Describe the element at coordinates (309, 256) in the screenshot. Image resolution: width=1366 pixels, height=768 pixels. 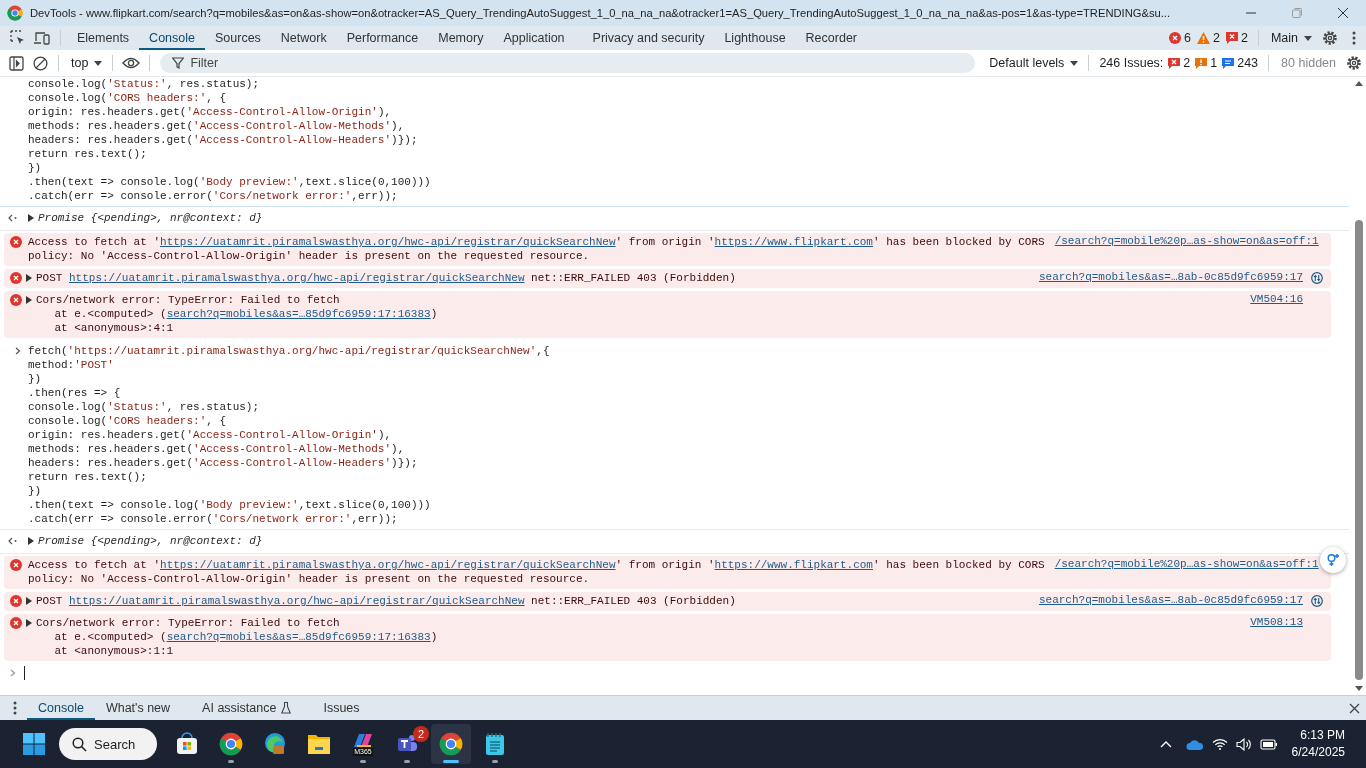
I see `error-message: policy: No 'Access-Control-Allow-Origin' header is present on the requested resource.` at that location.